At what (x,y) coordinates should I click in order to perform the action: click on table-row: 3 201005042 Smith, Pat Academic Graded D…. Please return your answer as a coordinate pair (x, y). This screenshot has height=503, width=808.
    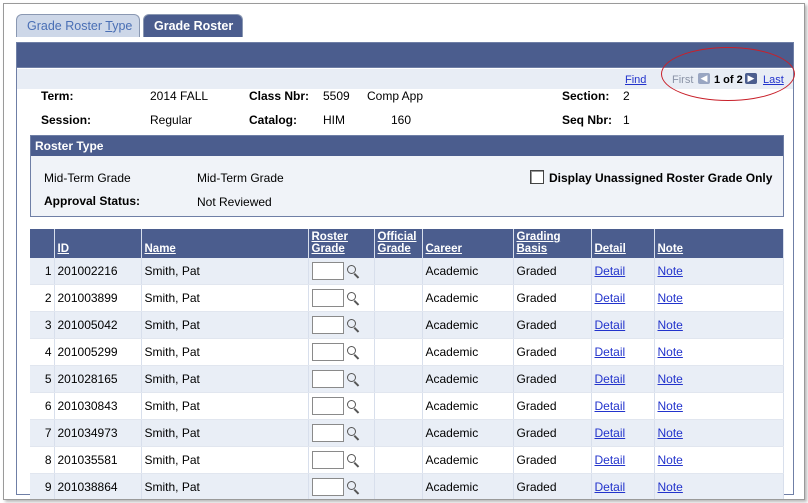
    Looking at the image, I should click on (407, 325).